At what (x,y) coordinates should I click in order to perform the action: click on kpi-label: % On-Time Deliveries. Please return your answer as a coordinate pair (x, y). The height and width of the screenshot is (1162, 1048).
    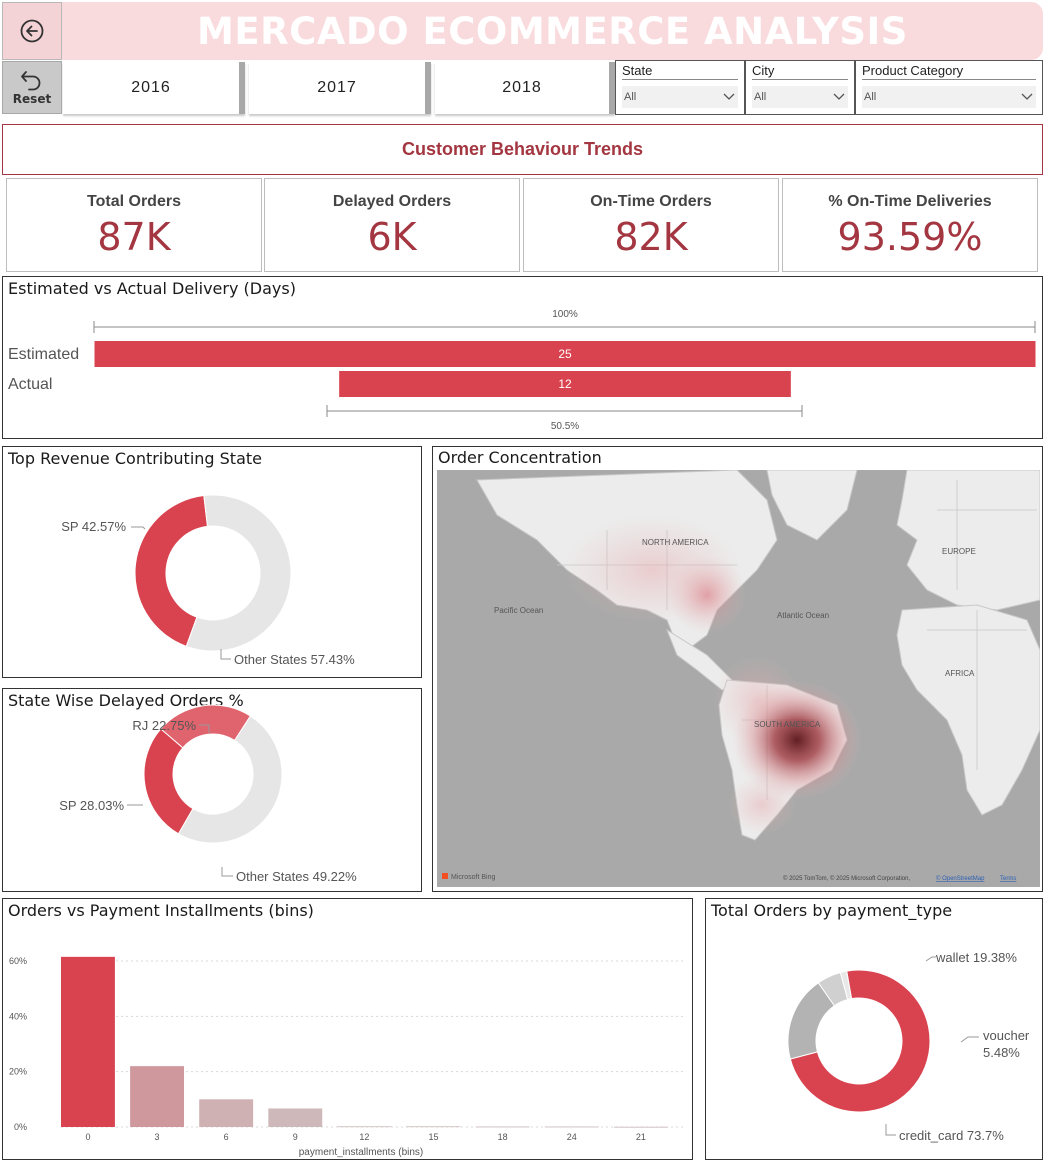
    Looking at the image, I should click on (910, 201).